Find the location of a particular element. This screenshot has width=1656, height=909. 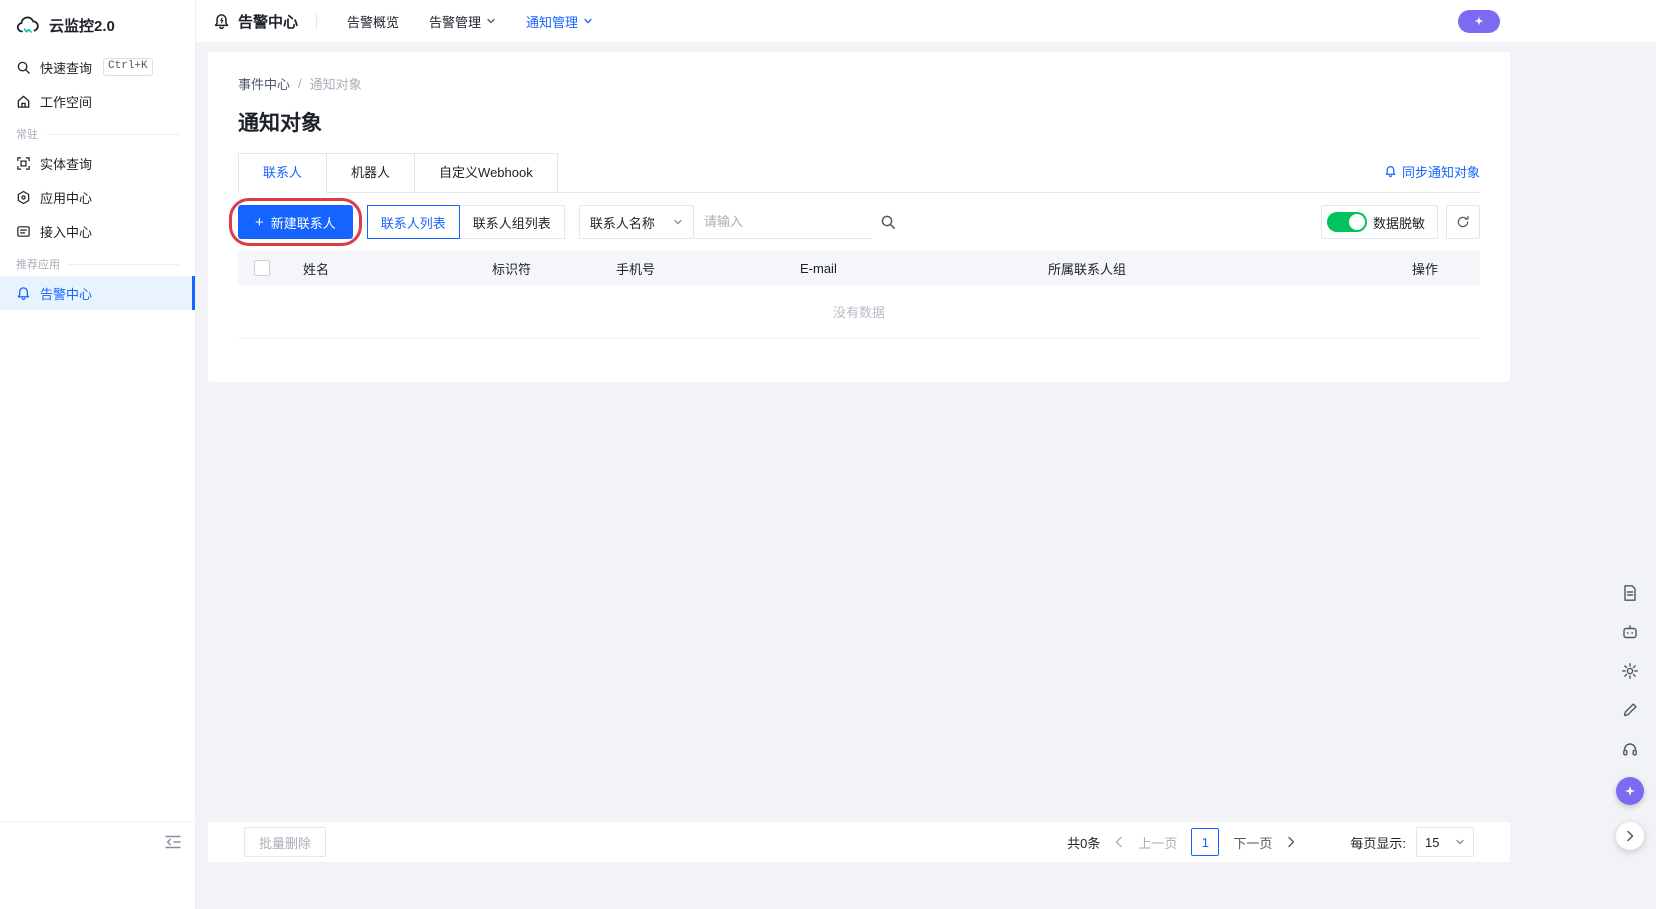

expand-panel-button is located at coordinates (1630, 836).